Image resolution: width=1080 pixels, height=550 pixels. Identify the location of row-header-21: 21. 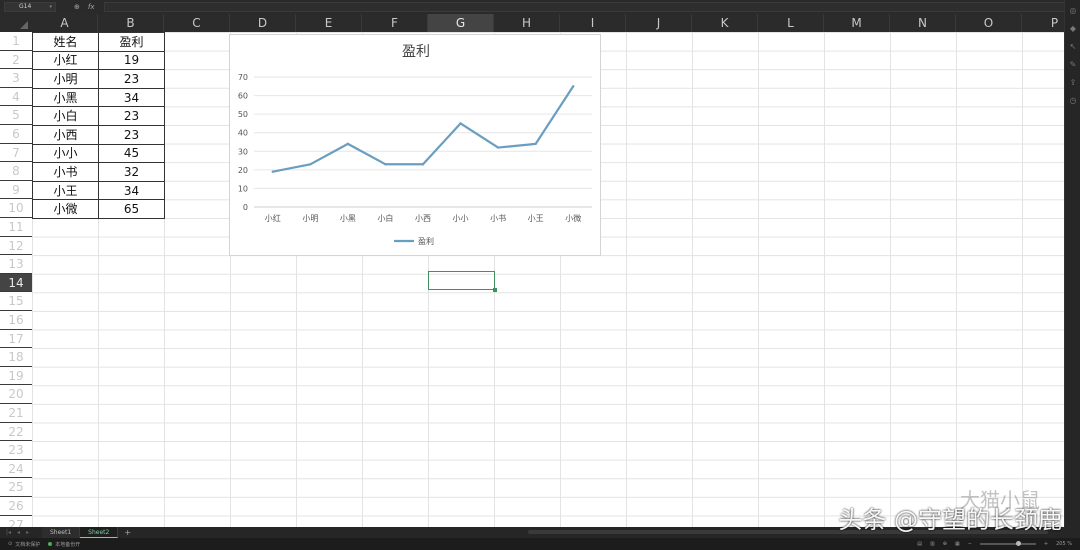
(16, 413).